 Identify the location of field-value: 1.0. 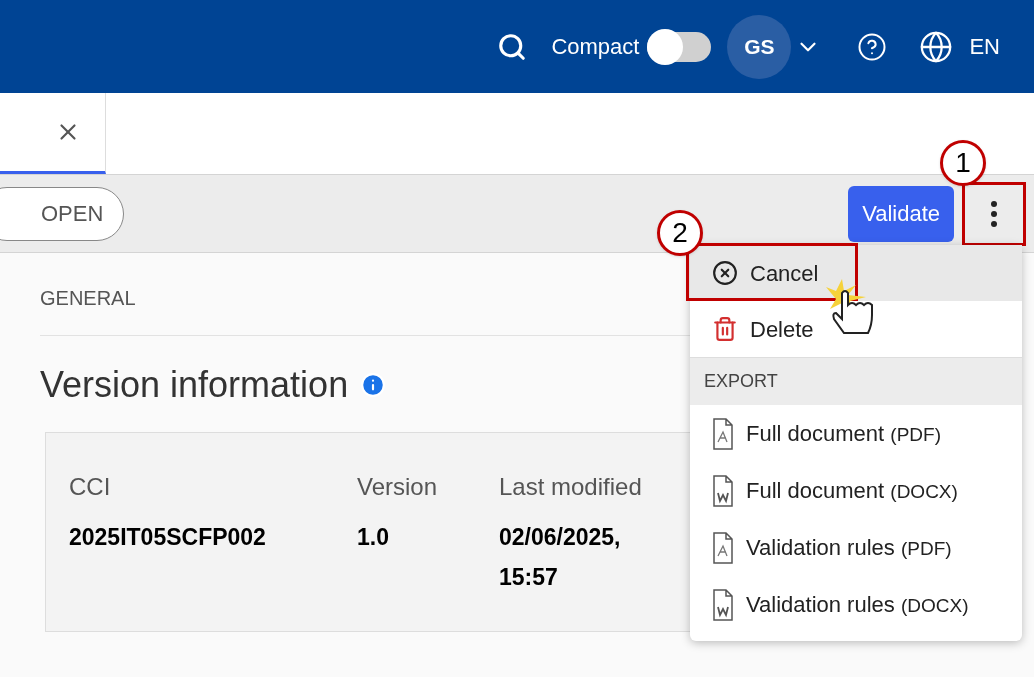
(373, 537).